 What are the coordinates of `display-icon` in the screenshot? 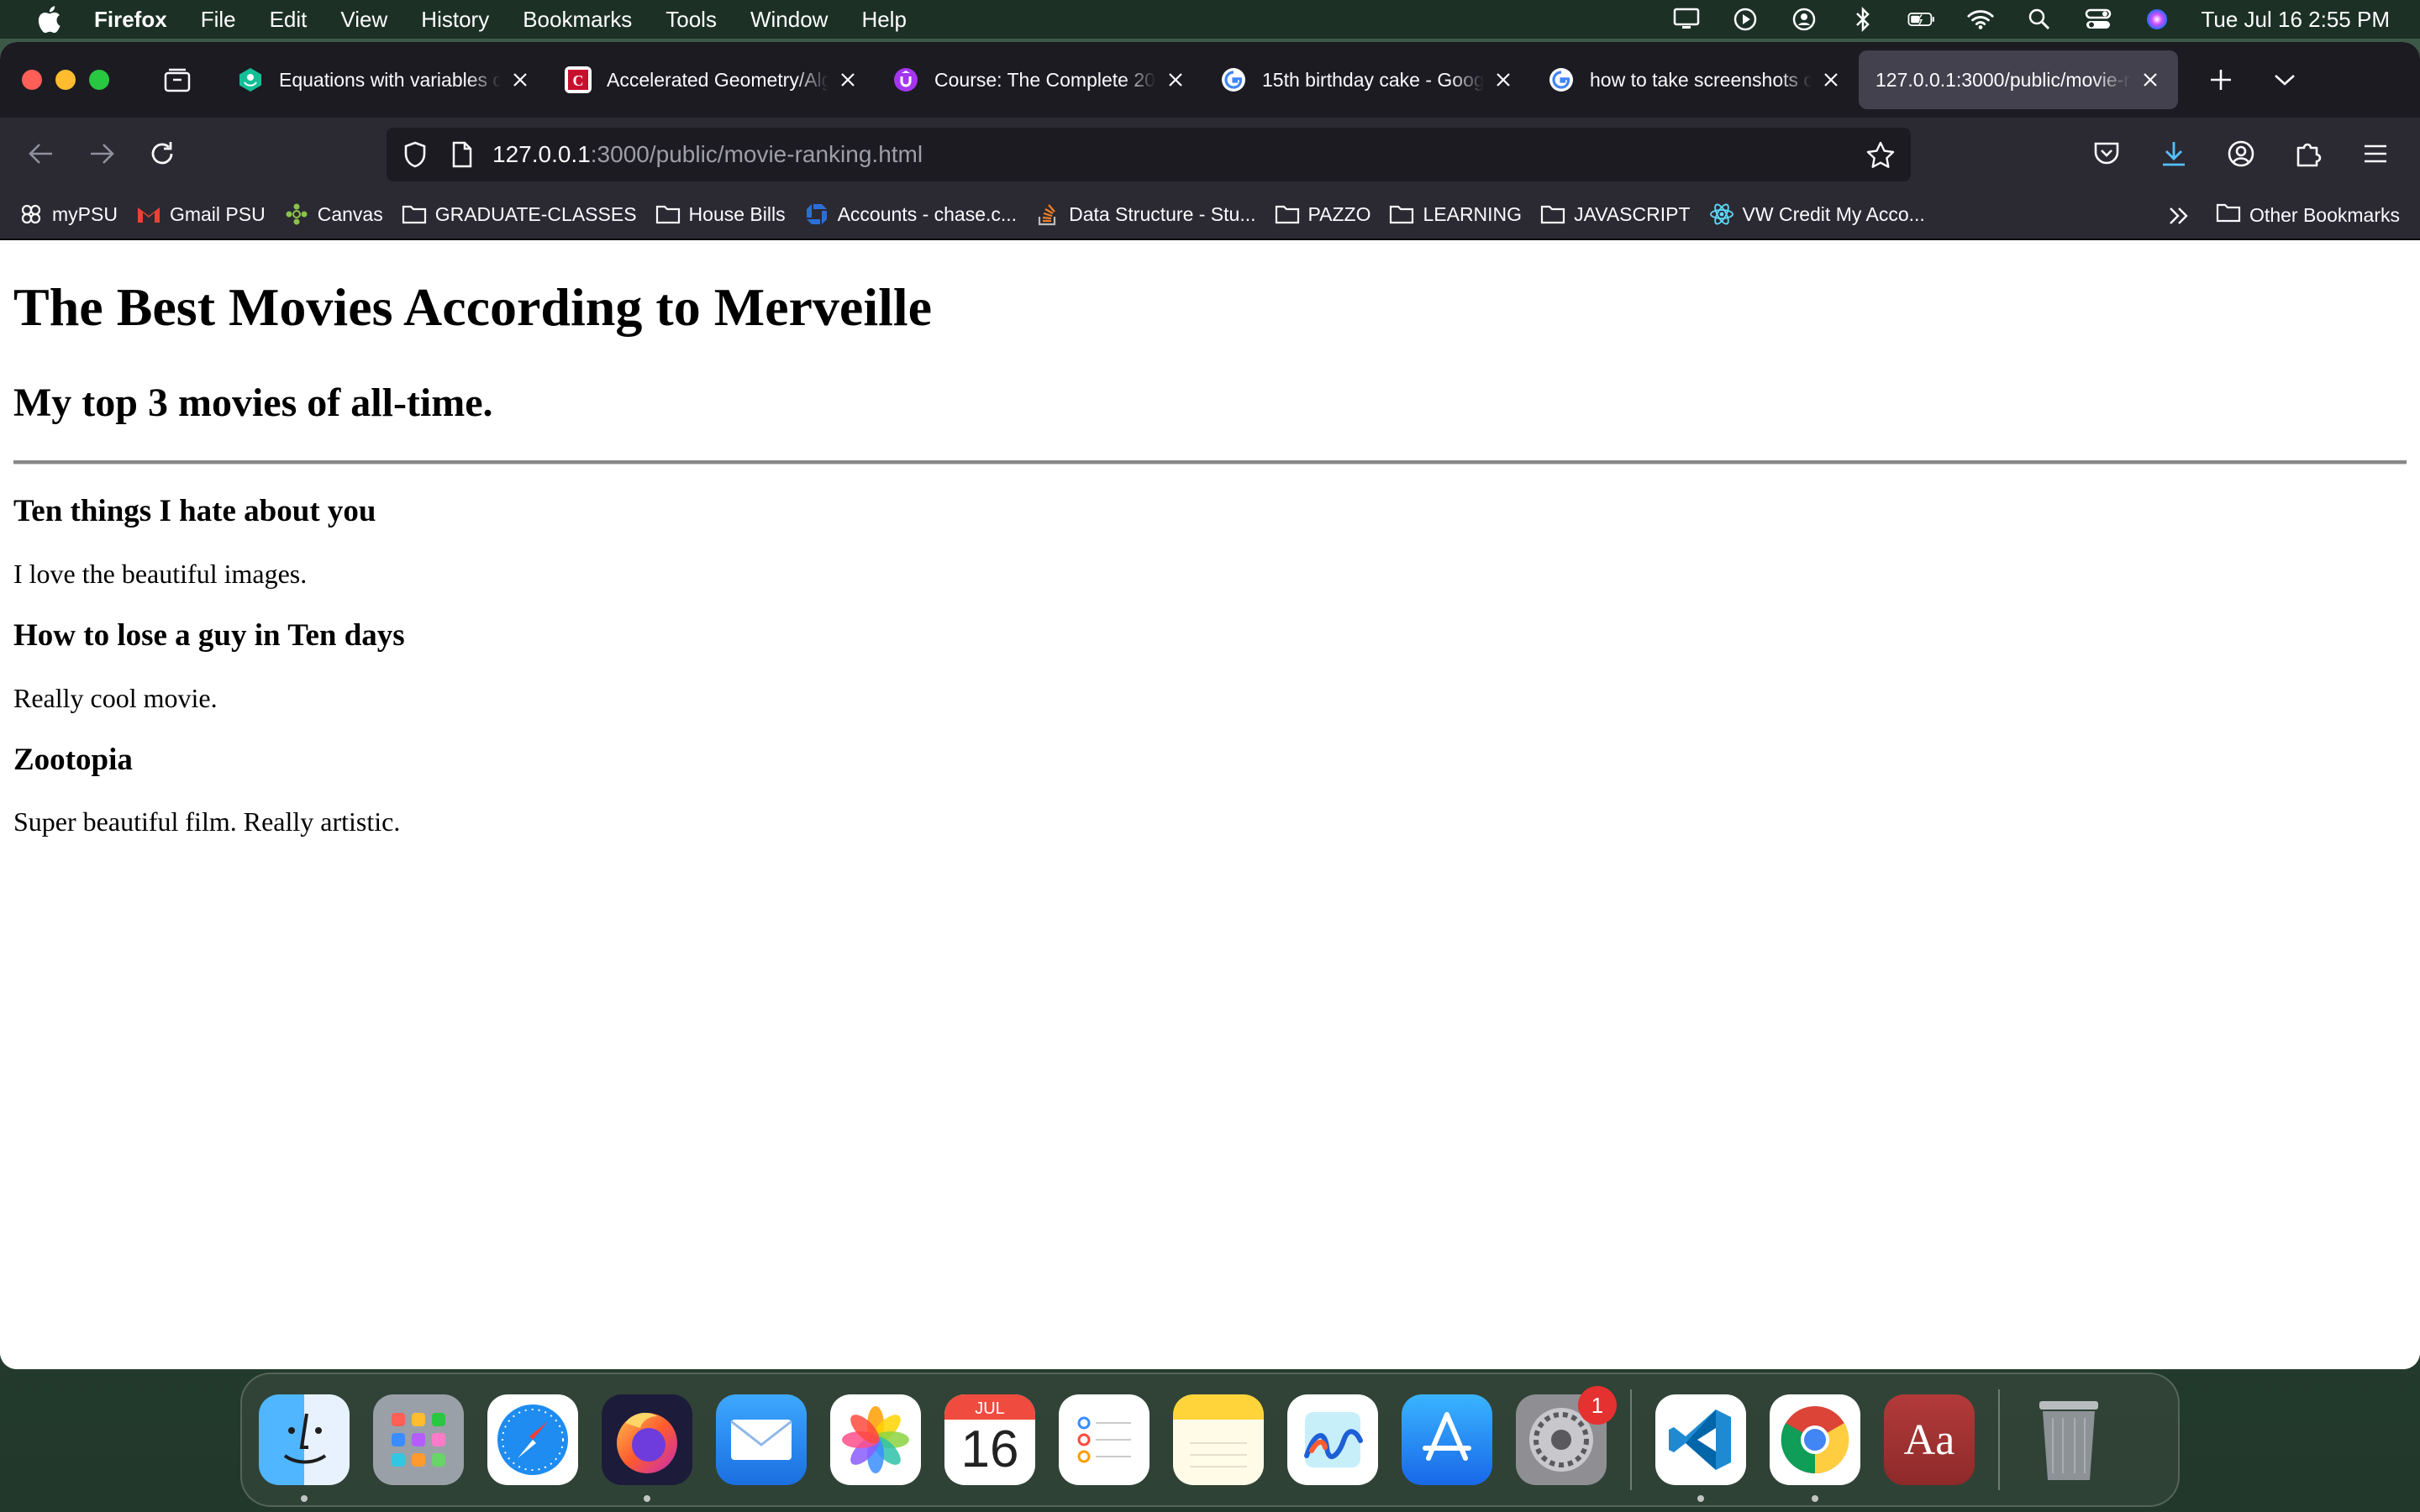 It's located at (1686, 19).